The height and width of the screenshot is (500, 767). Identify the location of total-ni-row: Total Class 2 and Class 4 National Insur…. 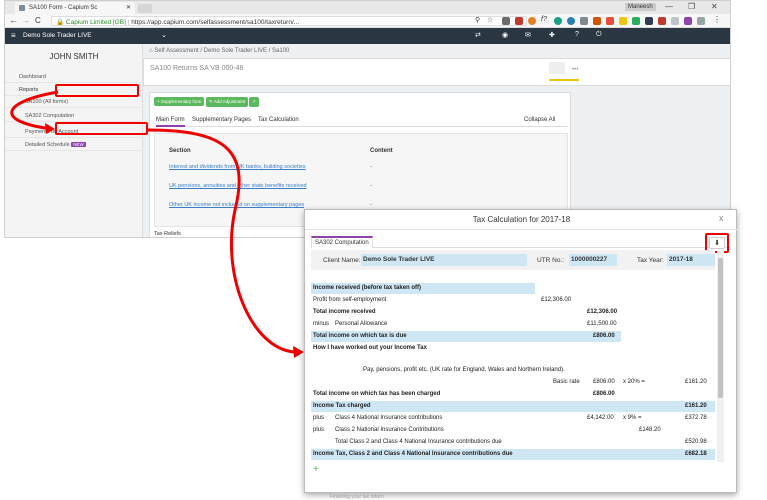
(513, 442).